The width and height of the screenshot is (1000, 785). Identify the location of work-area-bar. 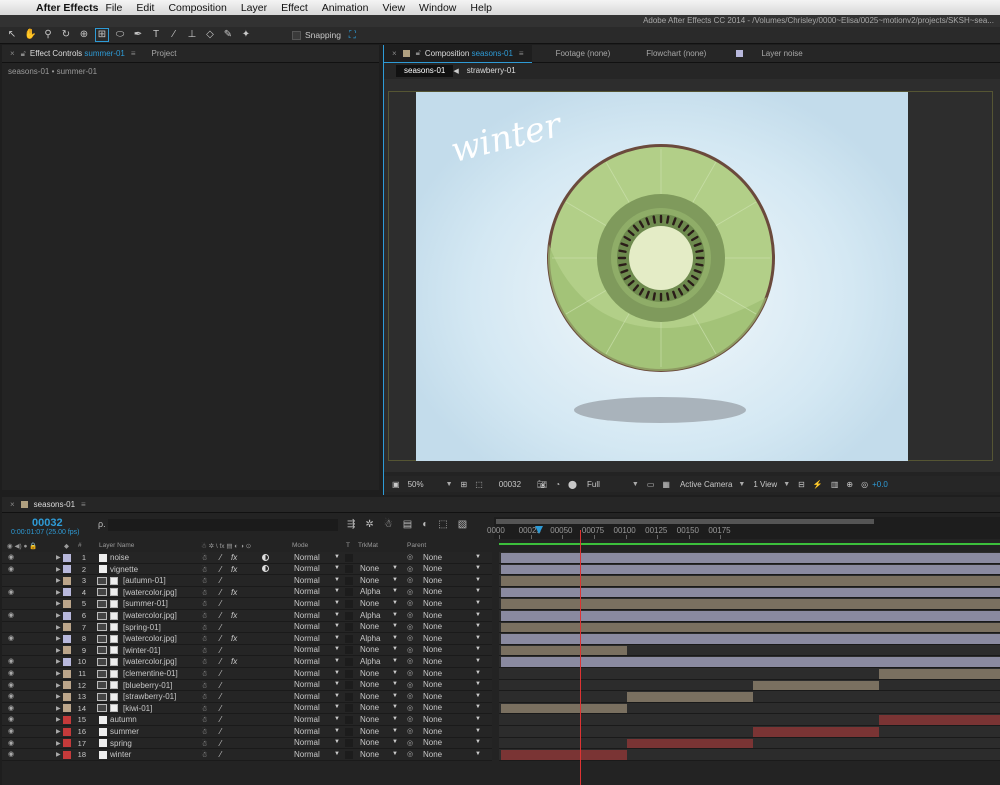
(685, 521).